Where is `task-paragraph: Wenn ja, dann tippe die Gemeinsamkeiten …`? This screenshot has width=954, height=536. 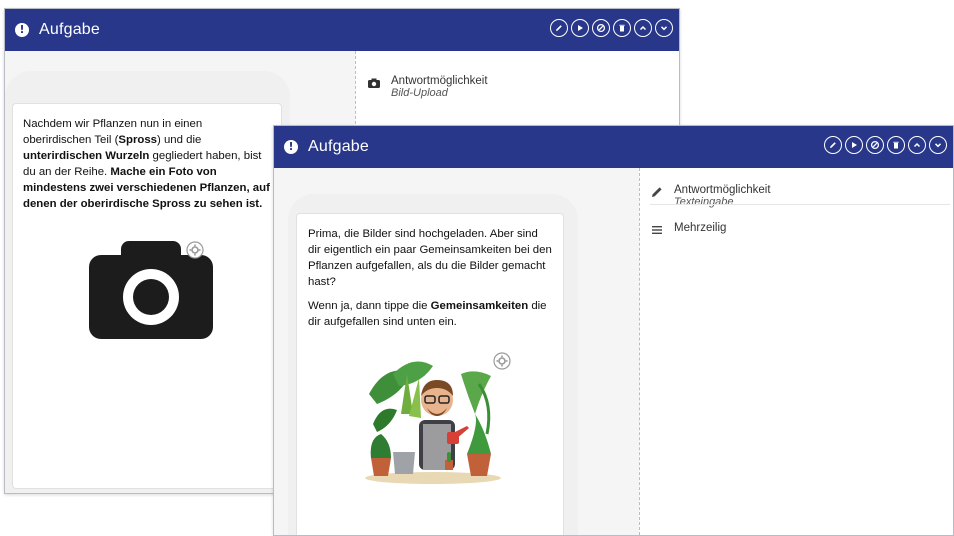 task-paragraph: Wenn ja, dann tippe die Gemeinsamkeiten … is located at coordinates (430, 314).